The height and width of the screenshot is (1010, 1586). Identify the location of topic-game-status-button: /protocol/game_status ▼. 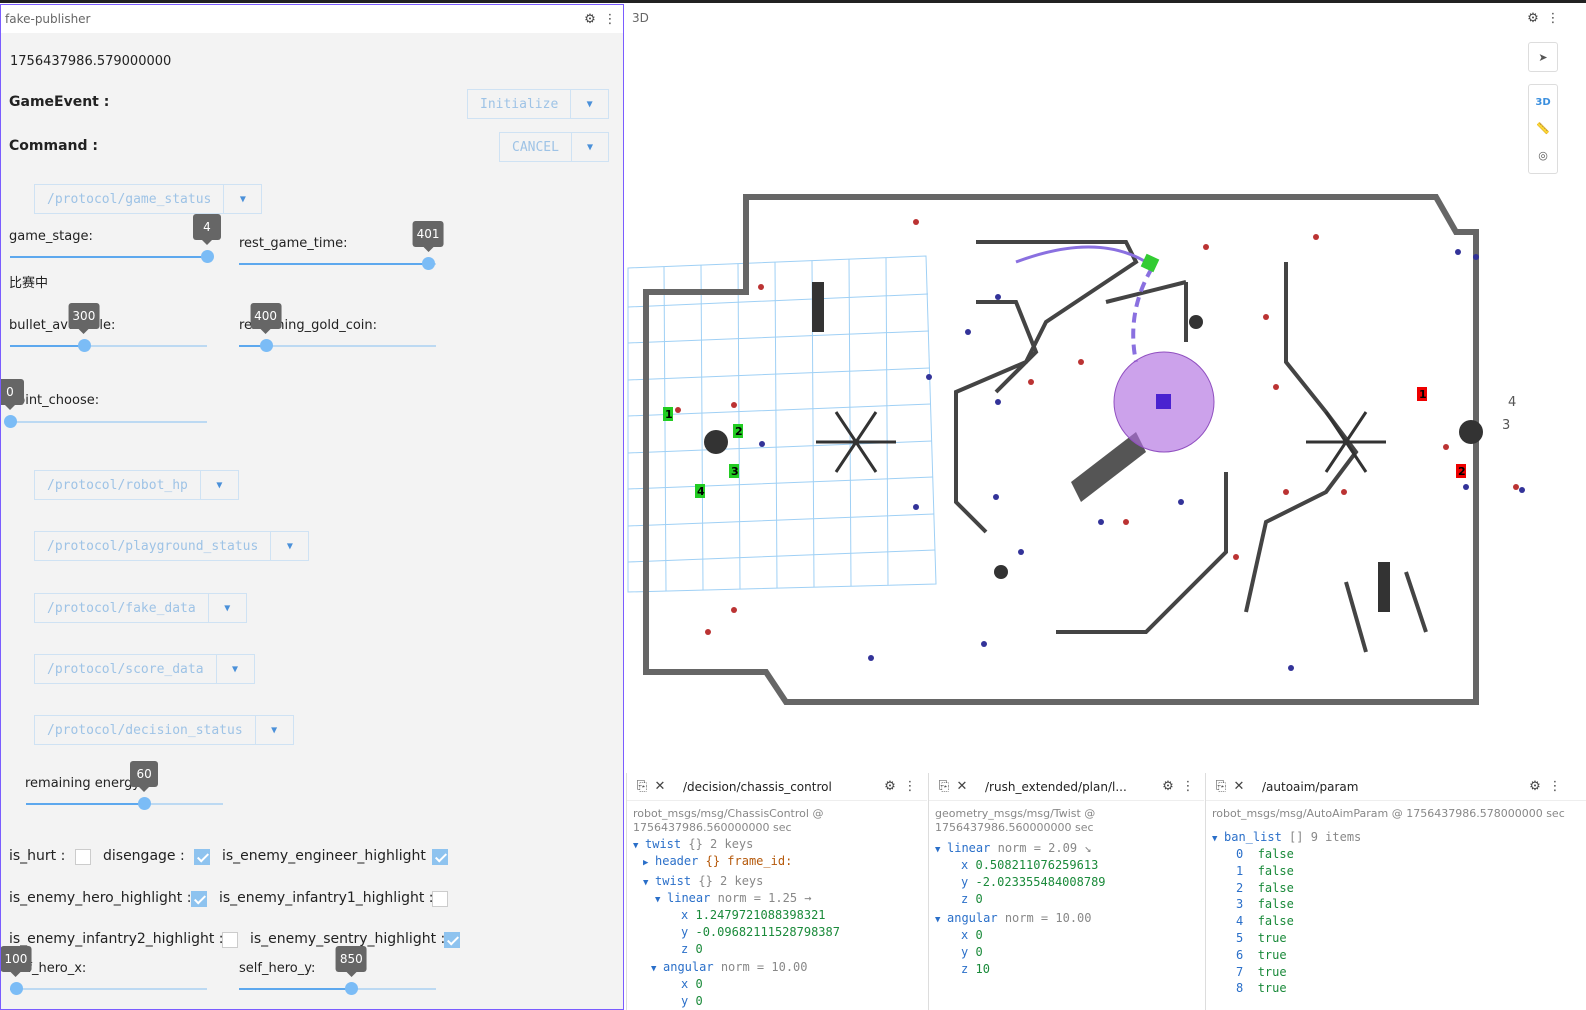
(148, 199).